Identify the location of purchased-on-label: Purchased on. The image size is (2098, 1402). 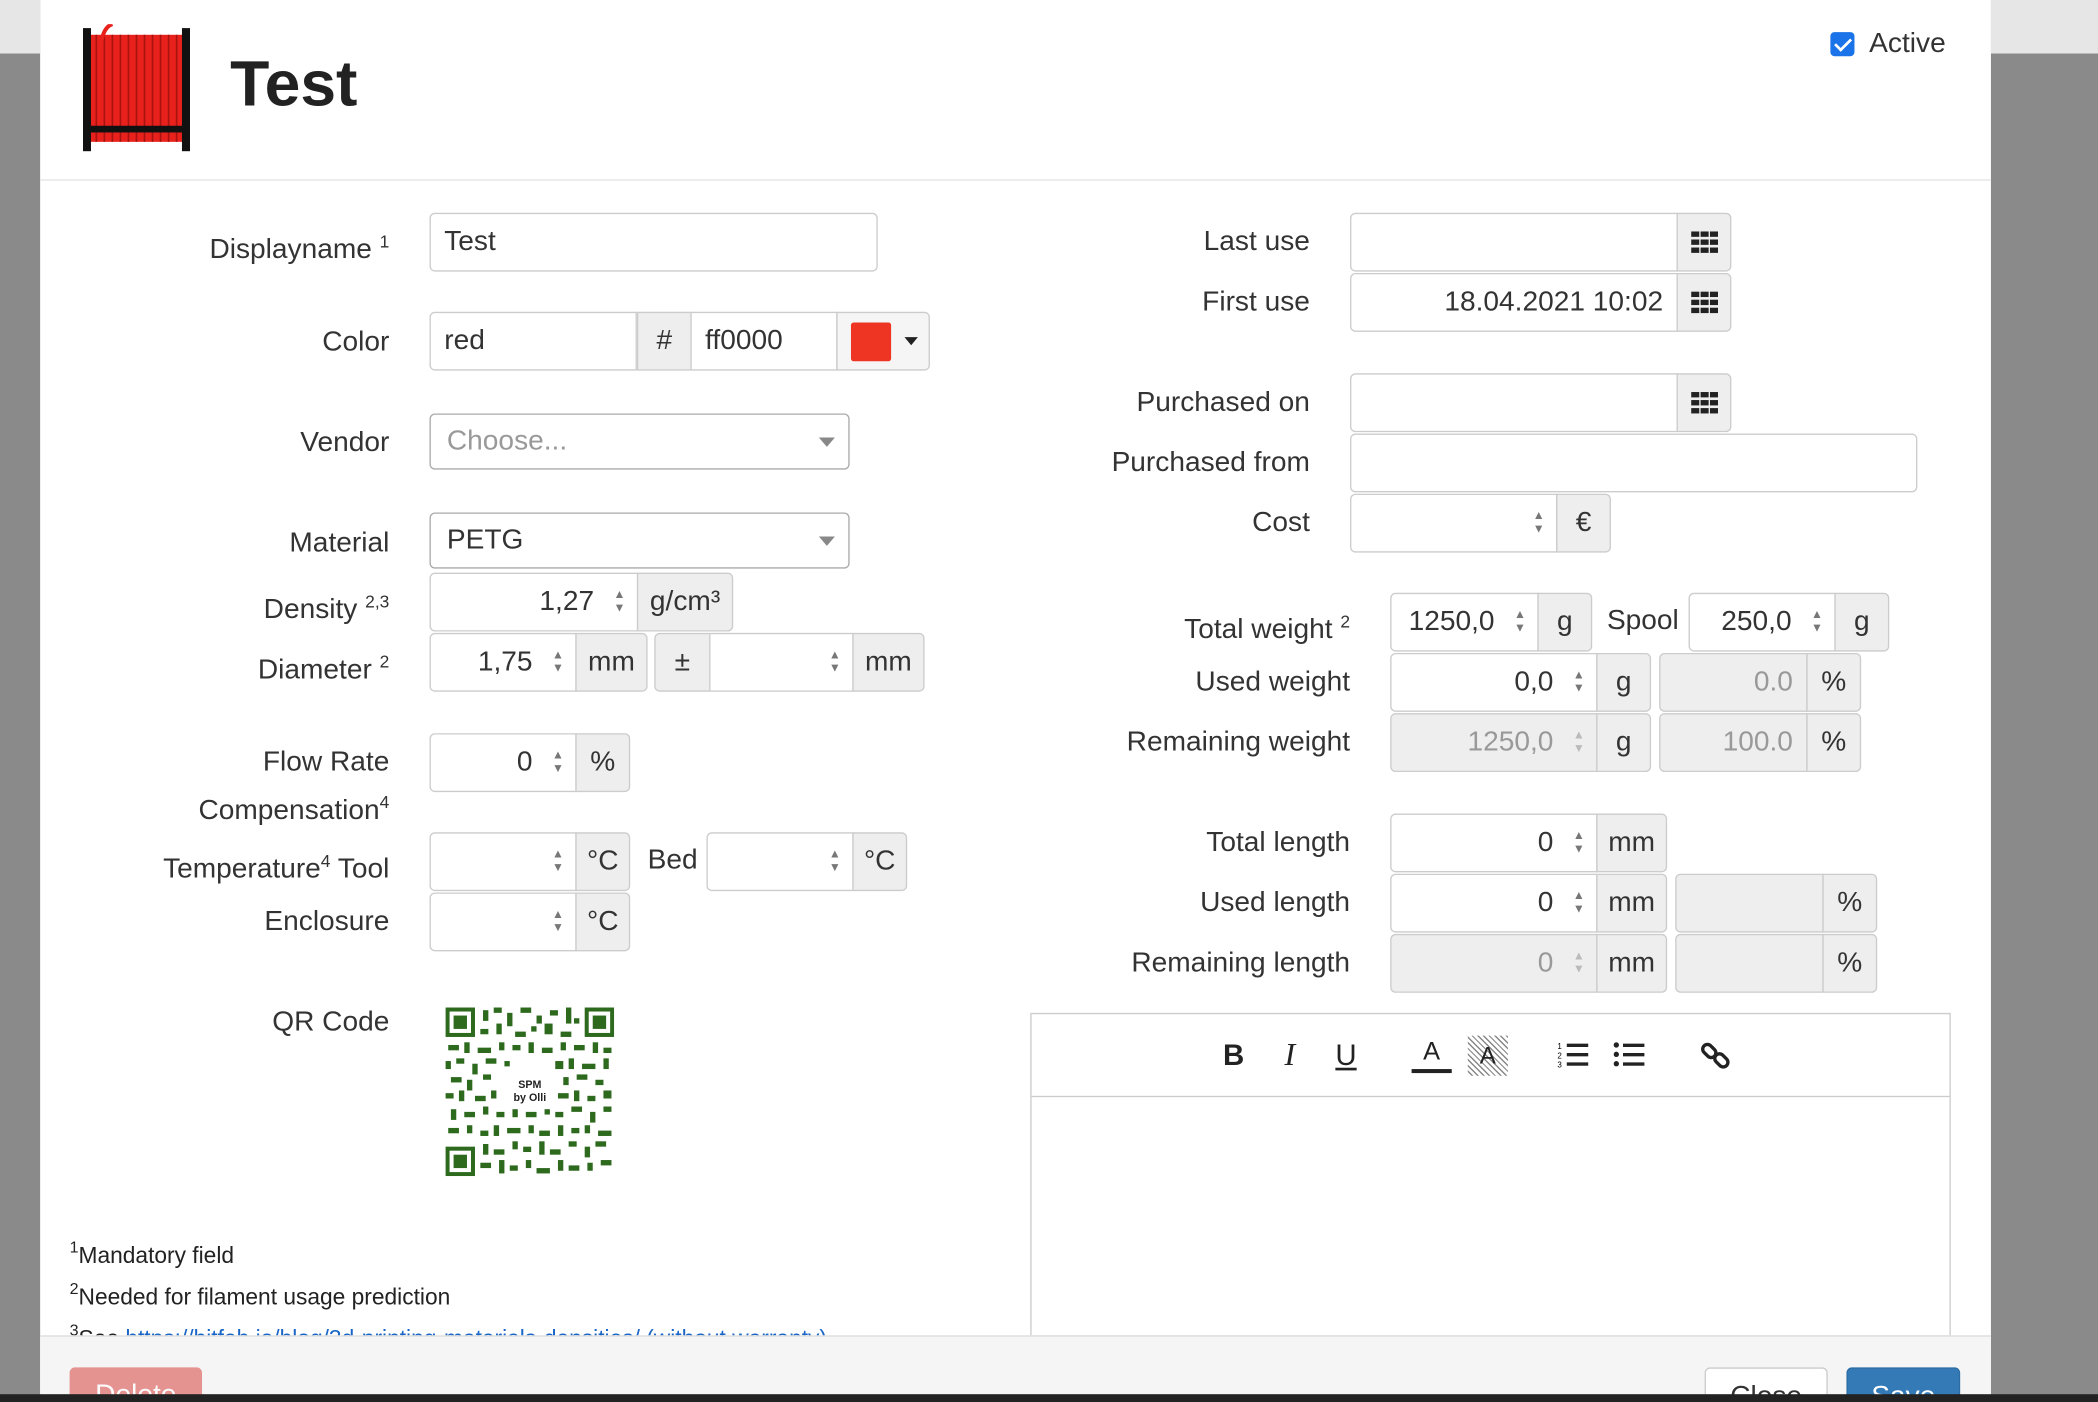
(1223, 402).